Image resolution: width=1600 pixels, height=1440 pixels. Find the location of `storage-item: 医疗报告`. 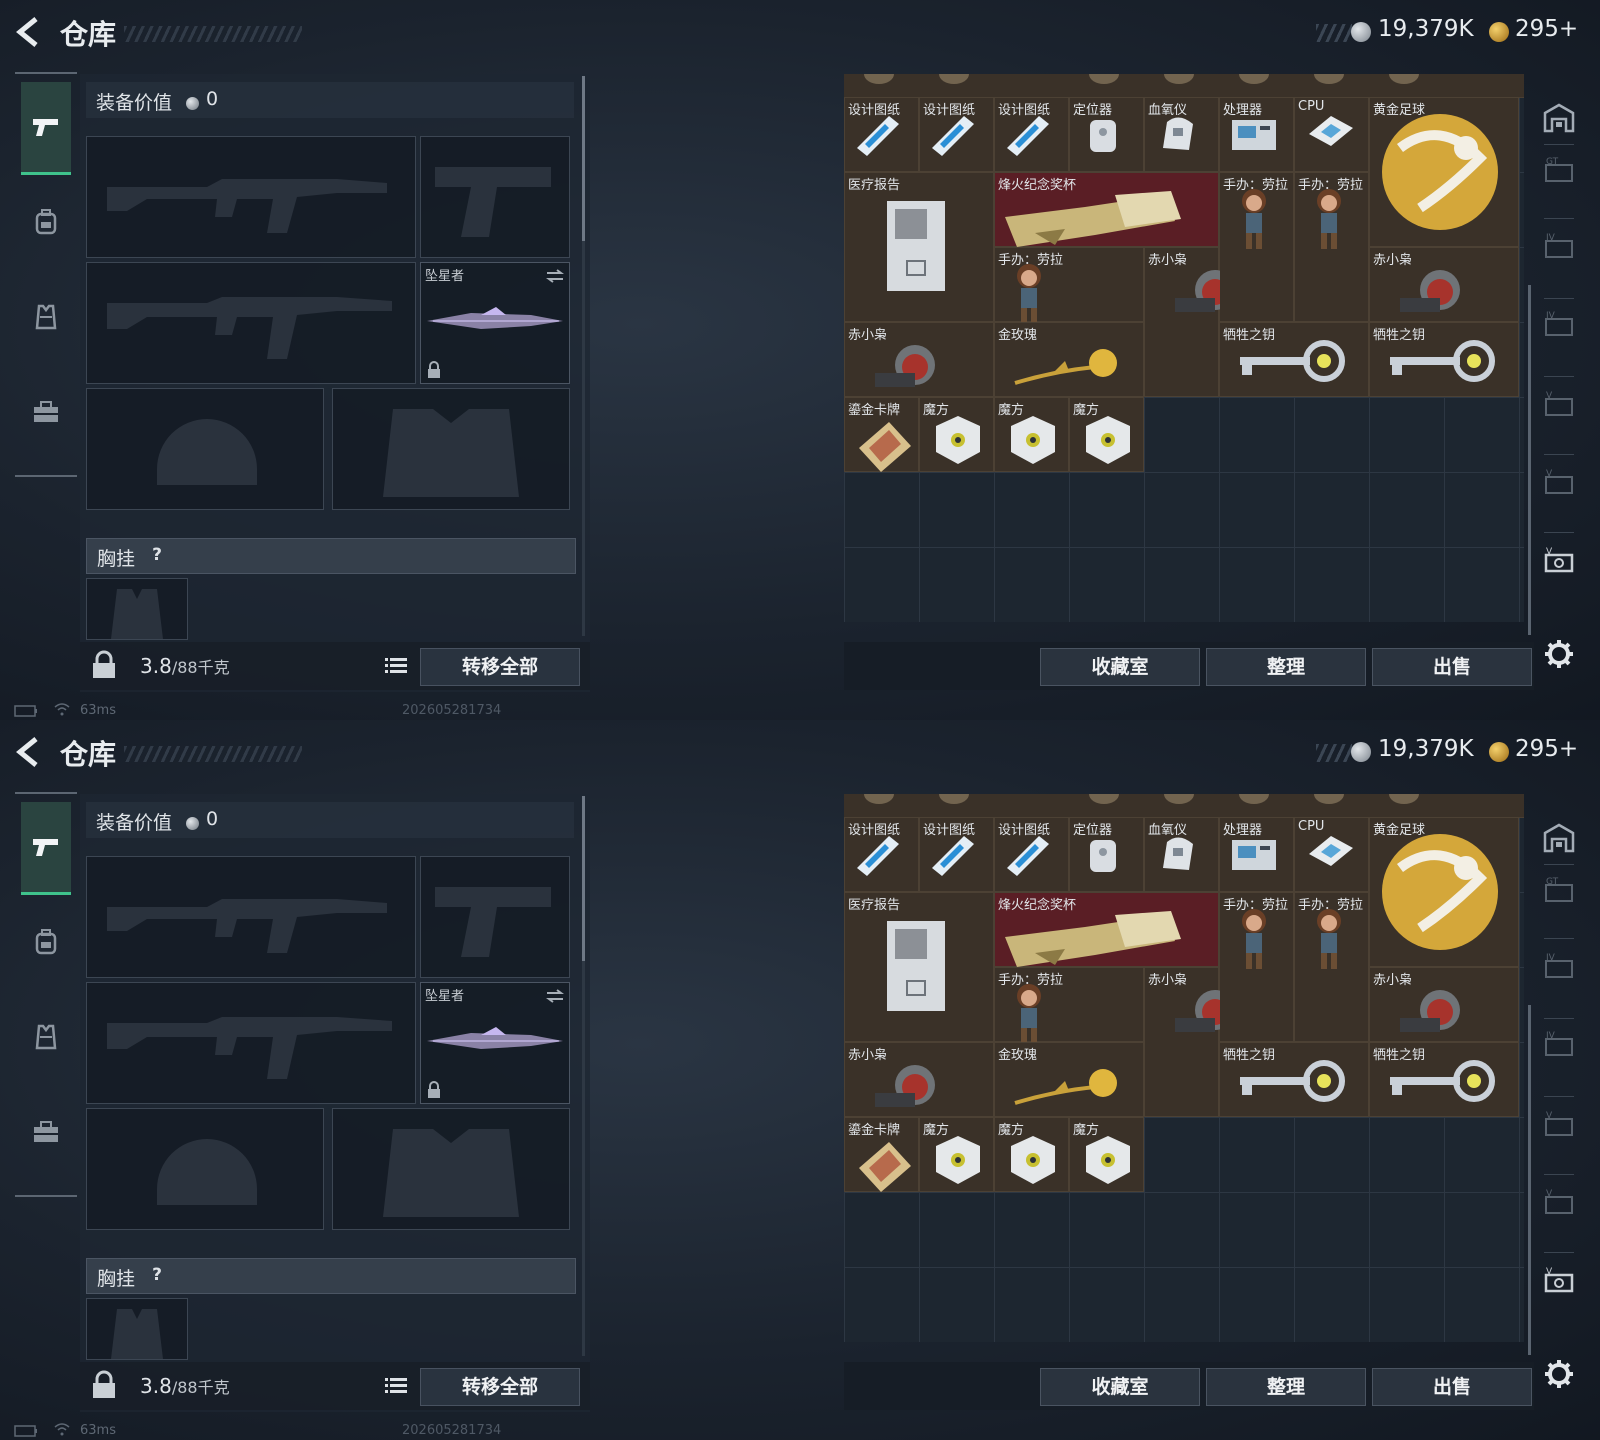

storage-item: 医疗报告 is located at coordinates (919, 967).